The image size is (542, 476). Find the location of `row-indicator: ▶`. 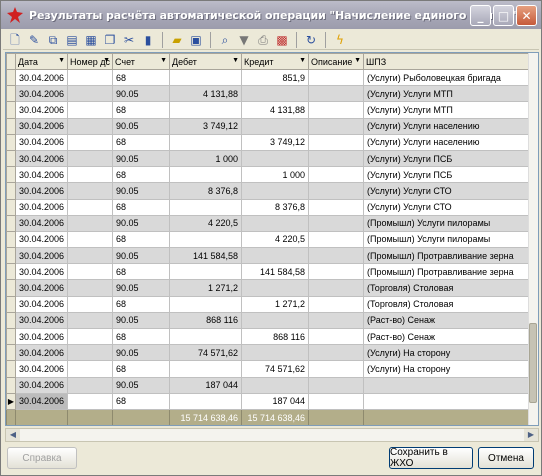

row-indicator: ▶ is located at coordinates (11, 401).